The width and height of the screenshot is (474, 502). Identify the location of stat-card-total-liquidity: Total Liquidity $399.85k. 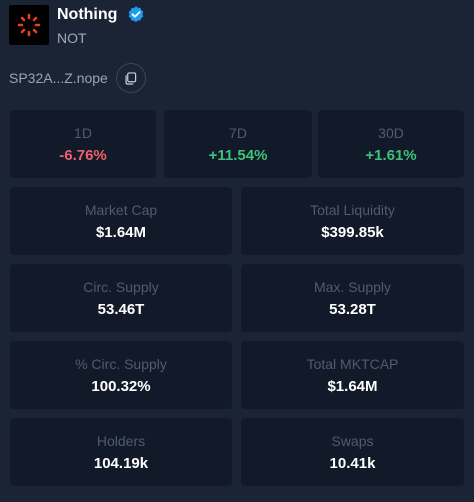
(352, 221).